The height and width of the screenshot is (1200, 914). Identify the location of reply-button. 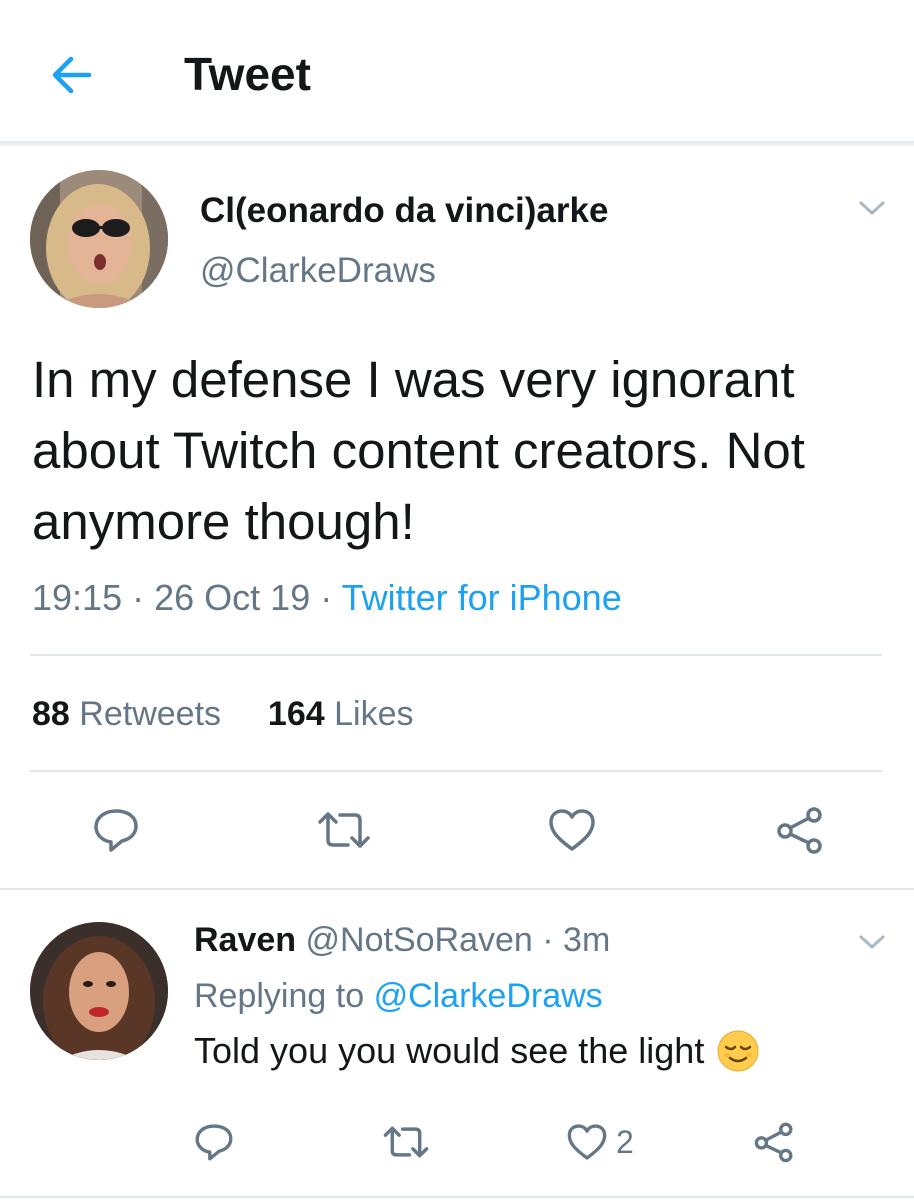
(116, 830).